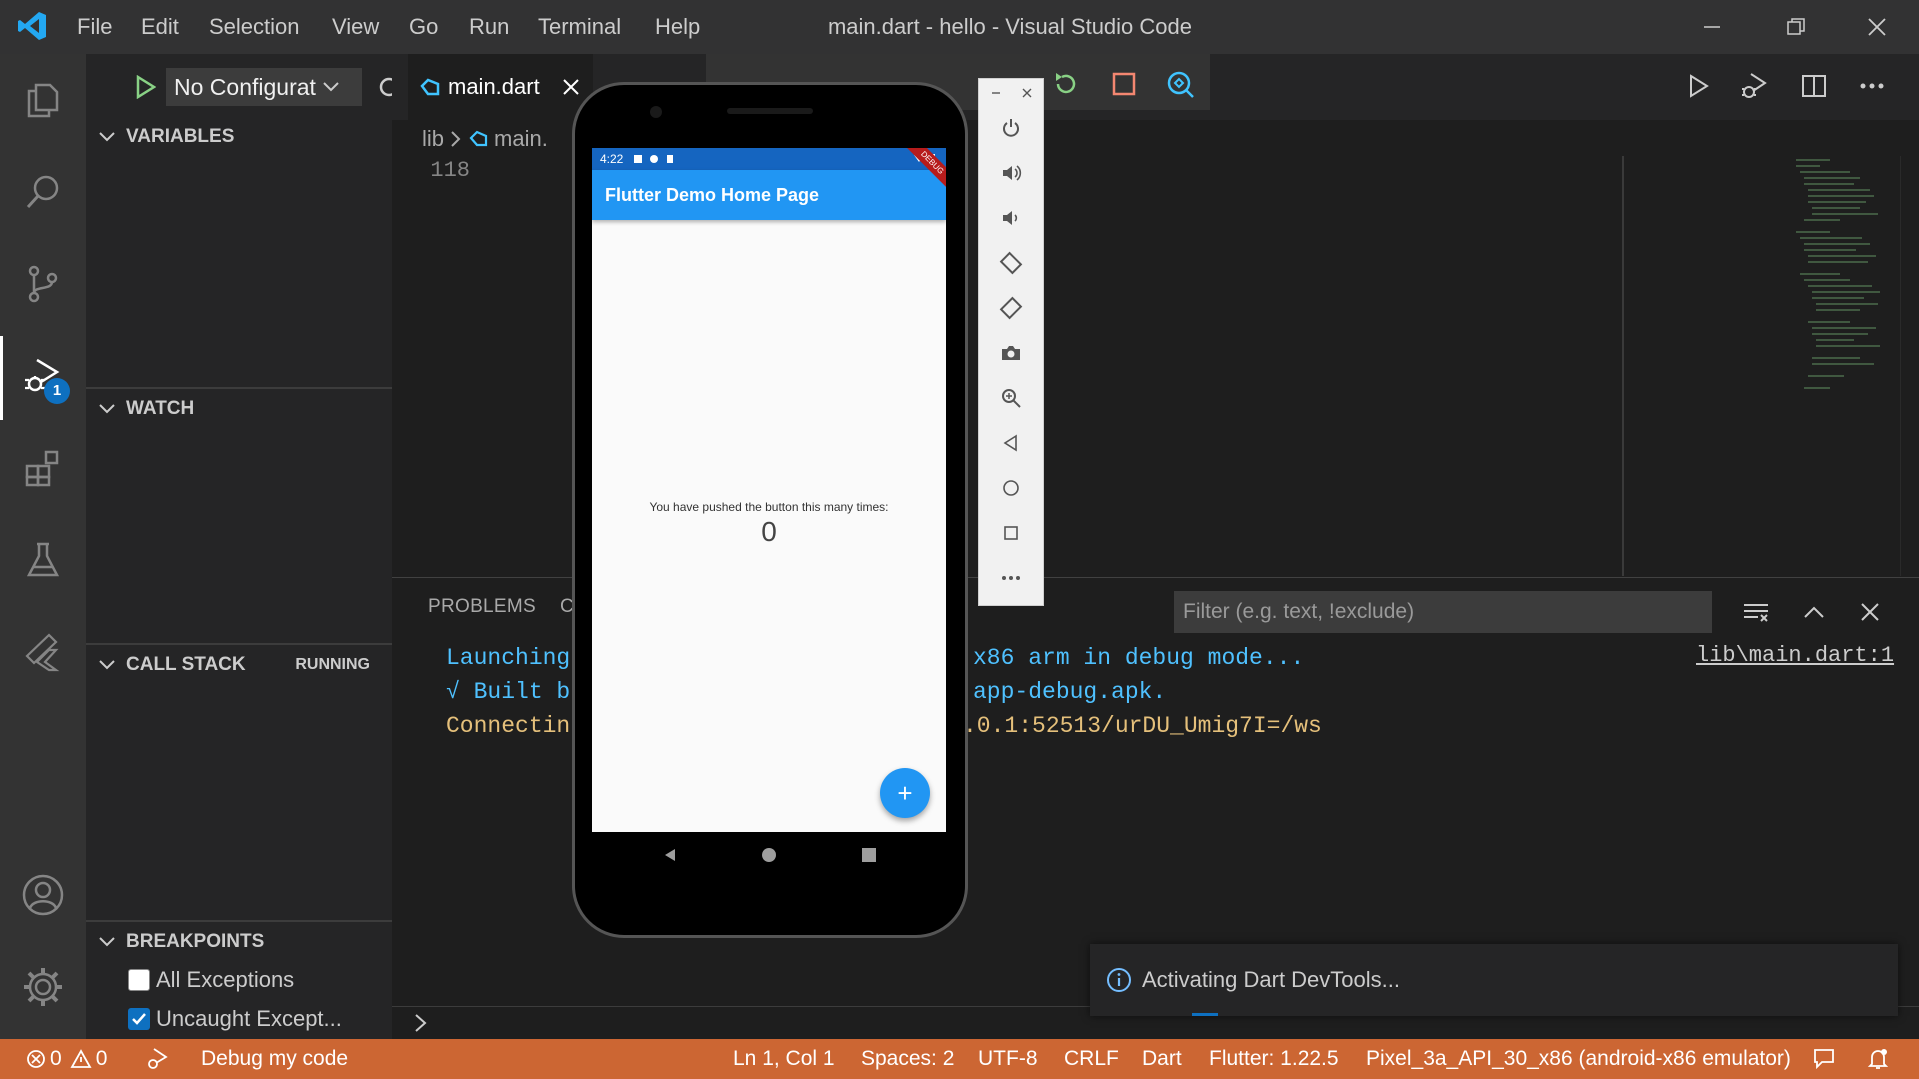 This screenshot has width=1919, height=1079. I want to click on warning-icon, so click(81, 1059).